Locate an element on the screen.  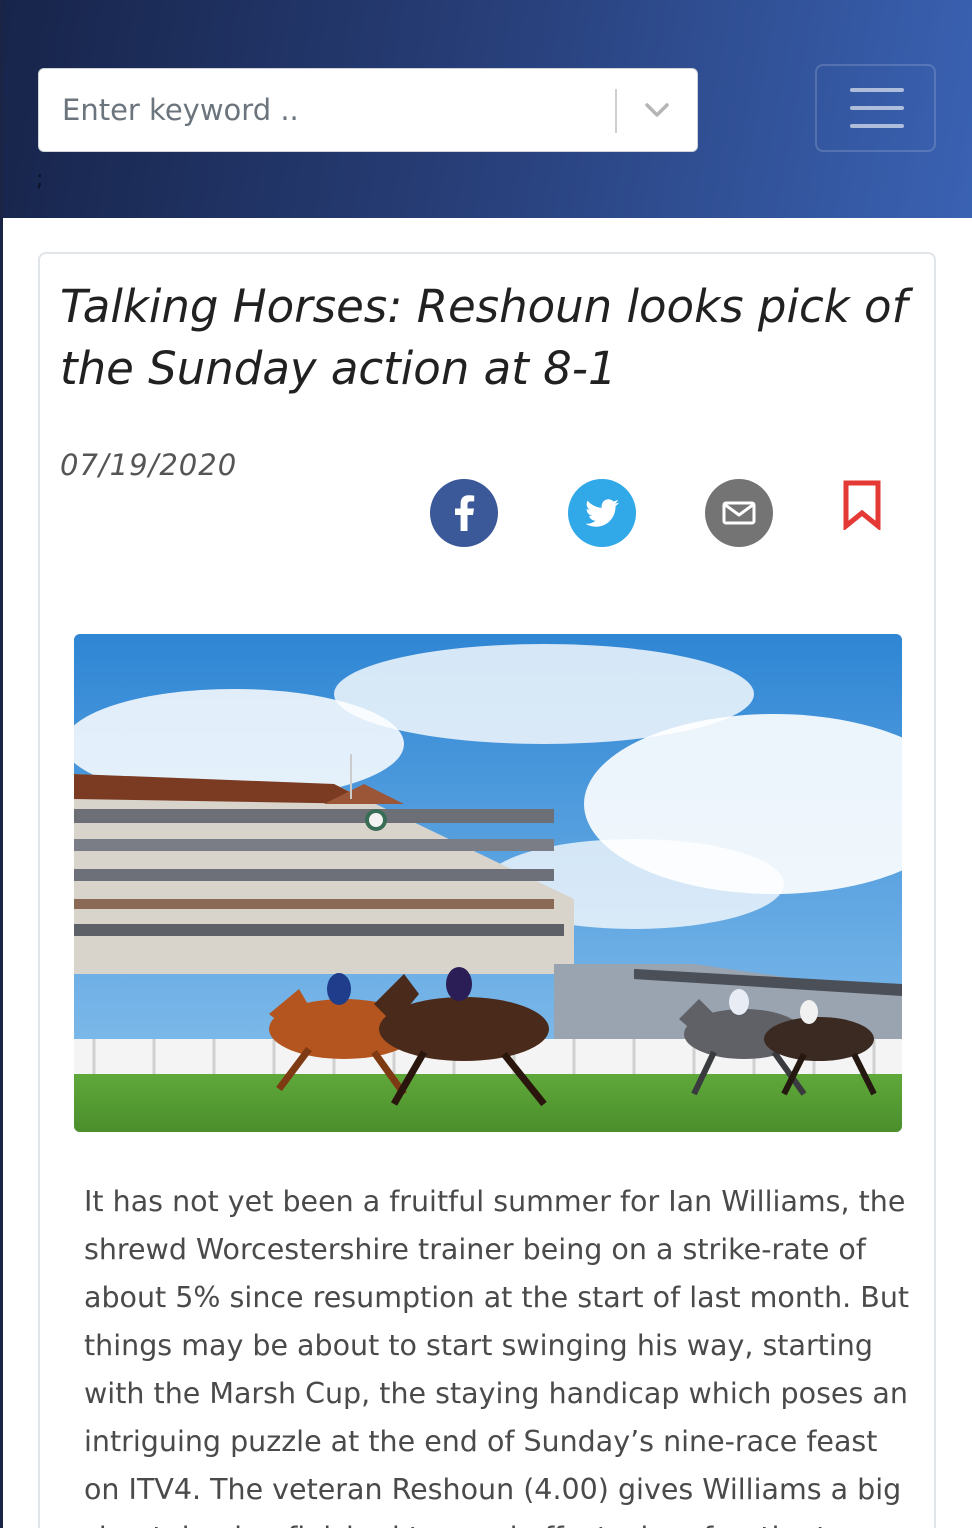
email-icon is located at coordinates (739, 513).